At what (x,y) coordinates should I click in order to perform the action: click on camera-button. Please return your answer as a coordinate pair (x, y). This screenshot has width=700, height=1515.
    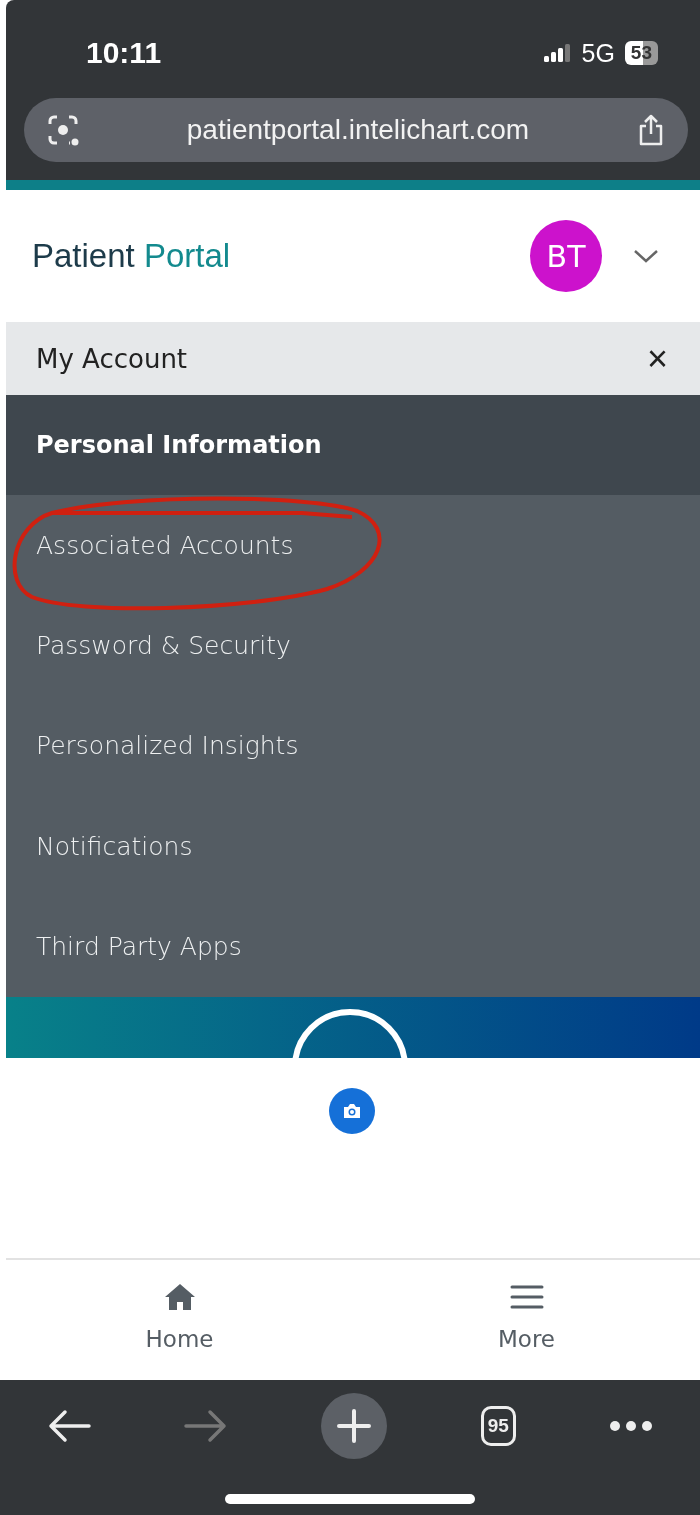
    Looking at the image, I should click on (352, 1110).